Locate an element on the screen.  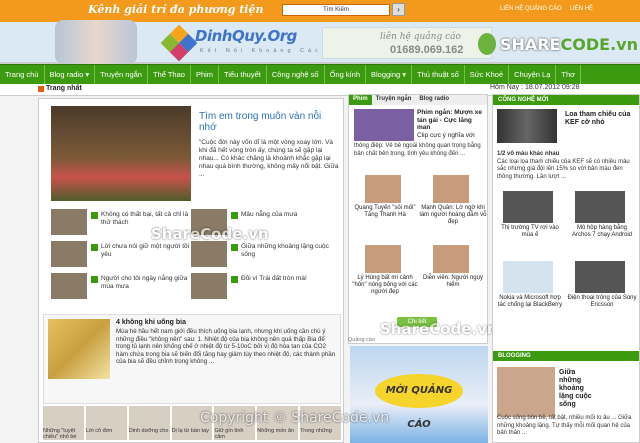
nav-item: Blog radio ▾ is located at coordinates (70, 74).